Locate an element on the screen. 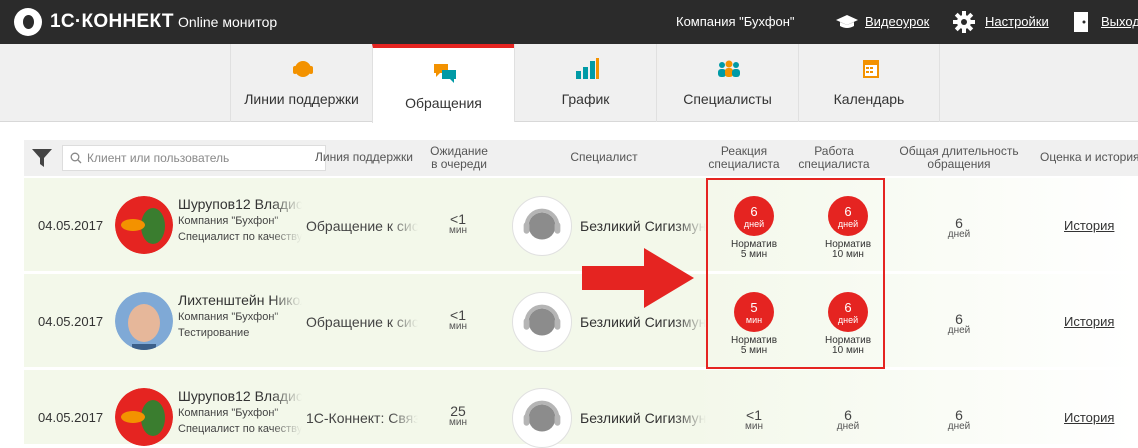  video-tutorial-link: Видеоурок is located at coordinates (897, 21).